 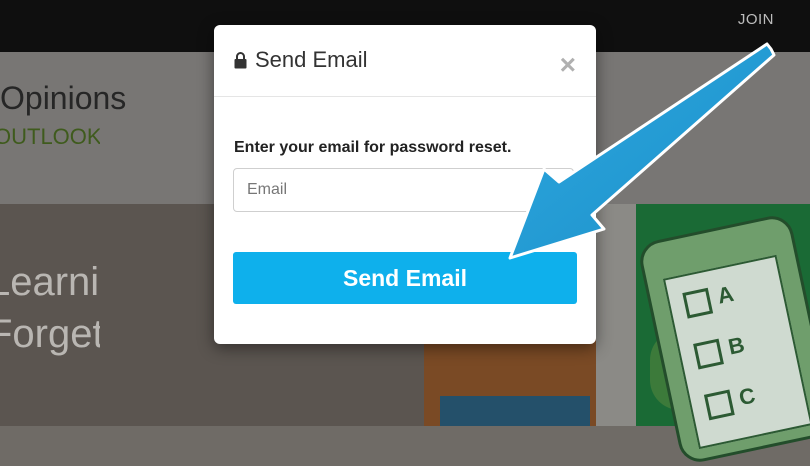 What do you see at coordinates (405, 278) in the screenshot?
I see `send-email-button: Send Email` at bounding box center [405, 278].